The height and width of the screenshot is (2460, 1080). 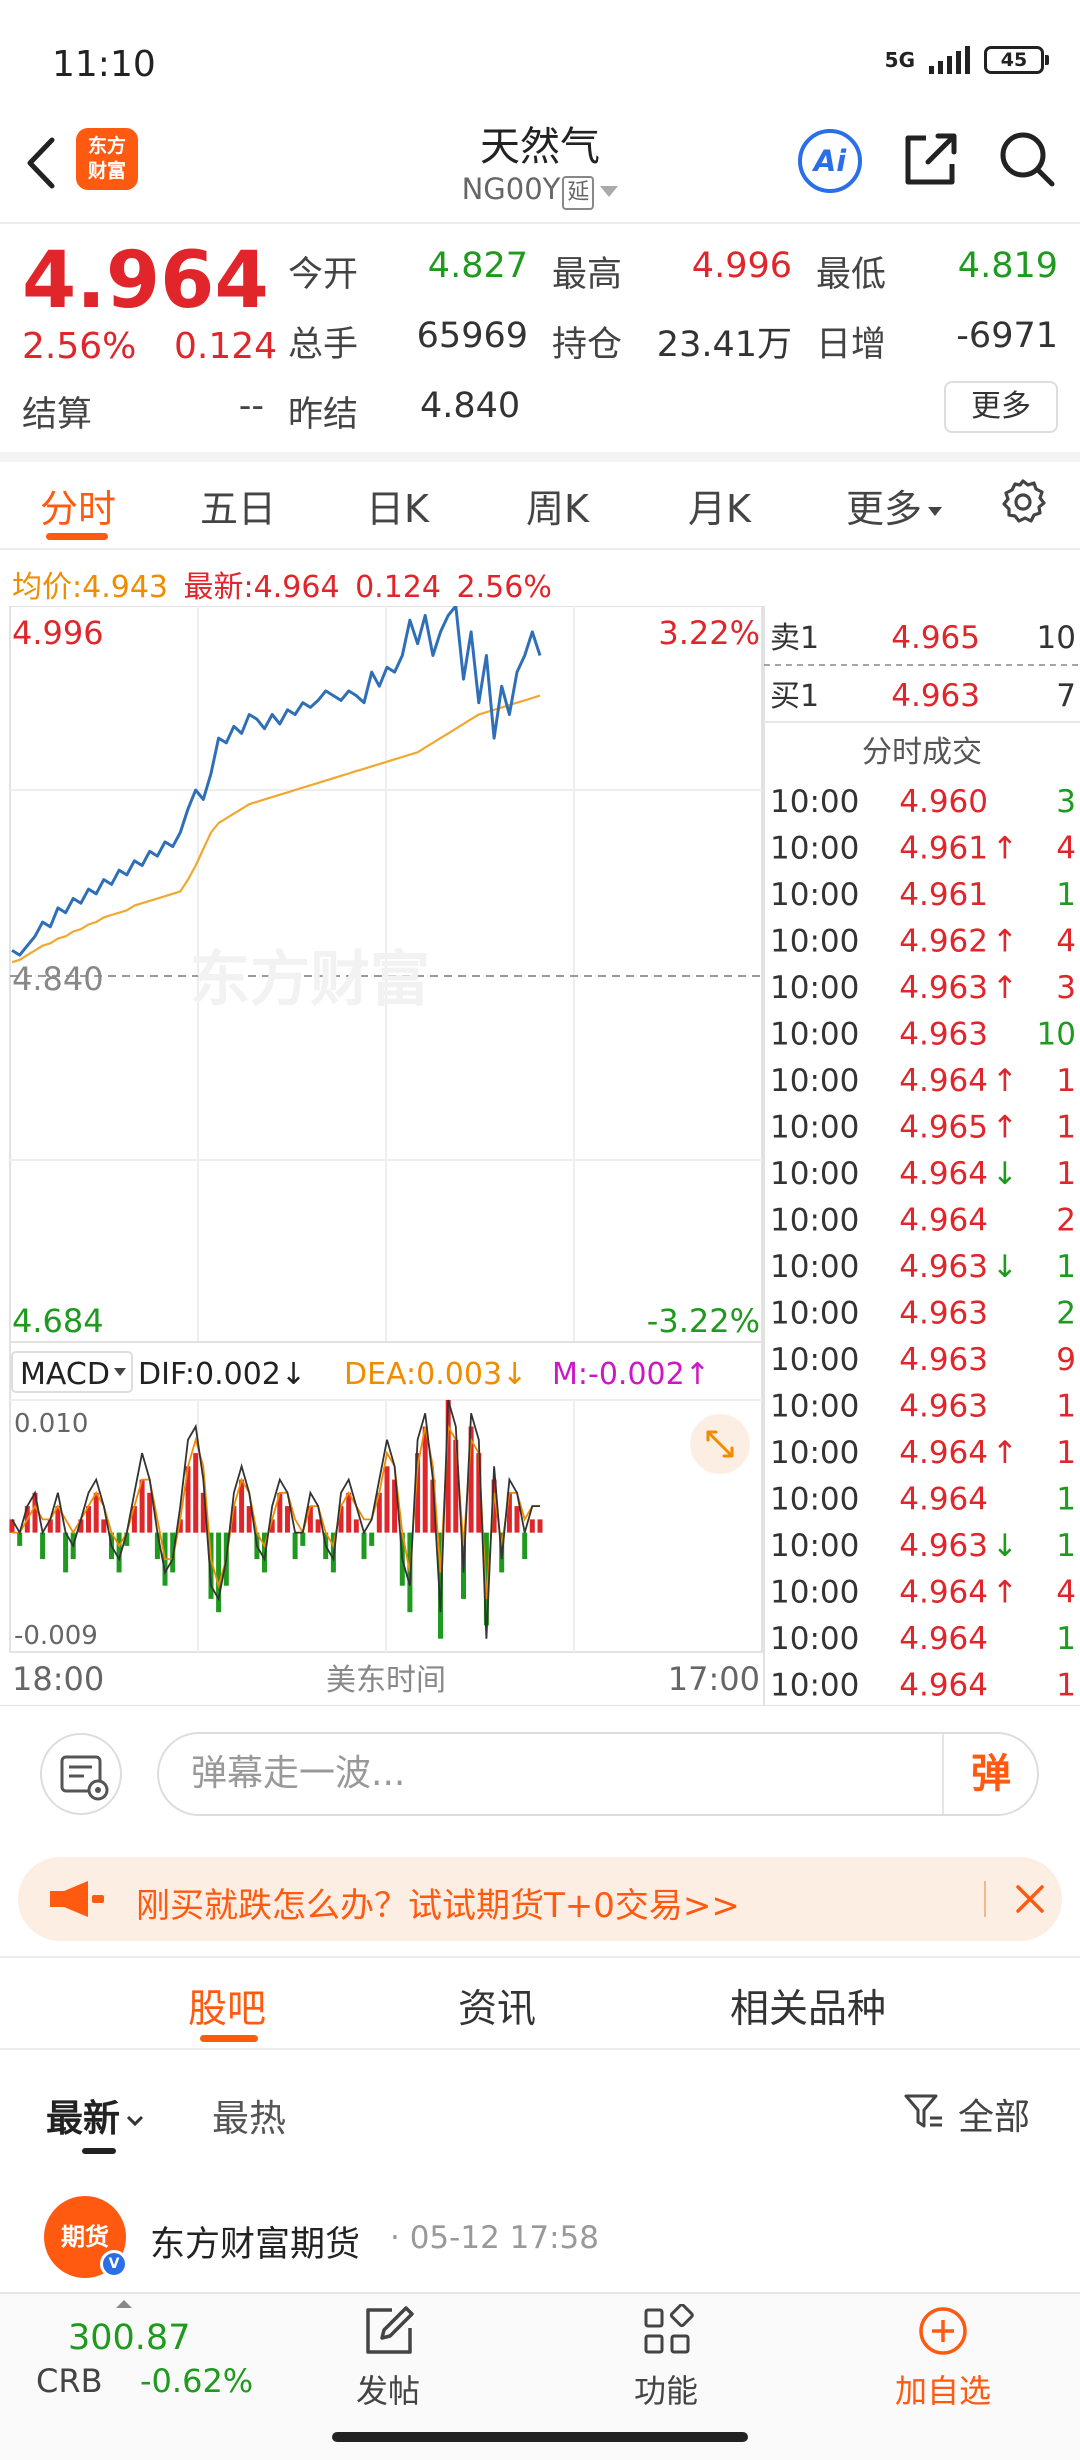 I want to click on macd-dea: DEA:0.003↓, so click(x=435, y=1374).